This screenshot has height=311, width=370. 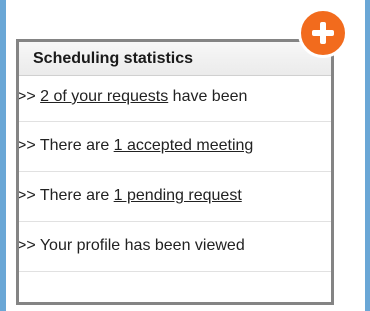 I want to click on list-item-requests: >> 2 of your requests have been, so click(x=174, y=99).